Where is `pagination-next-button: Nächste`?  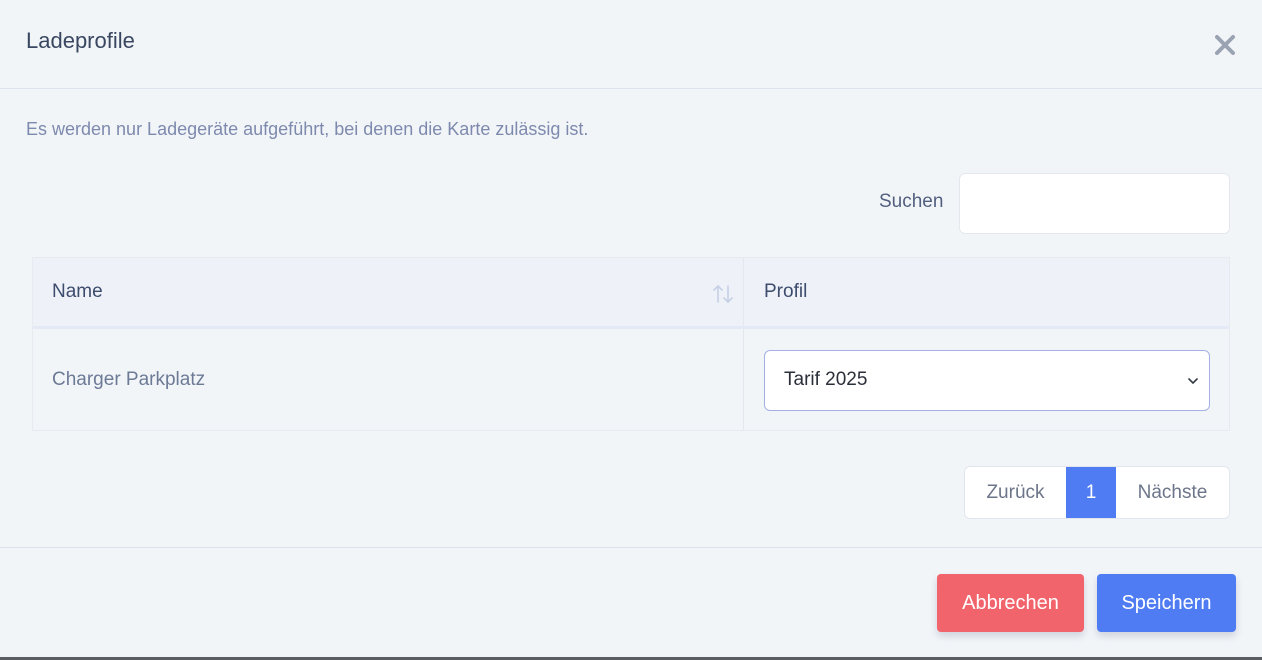 pagination-next-button: Nächste is located at coordinates (1172, 492).